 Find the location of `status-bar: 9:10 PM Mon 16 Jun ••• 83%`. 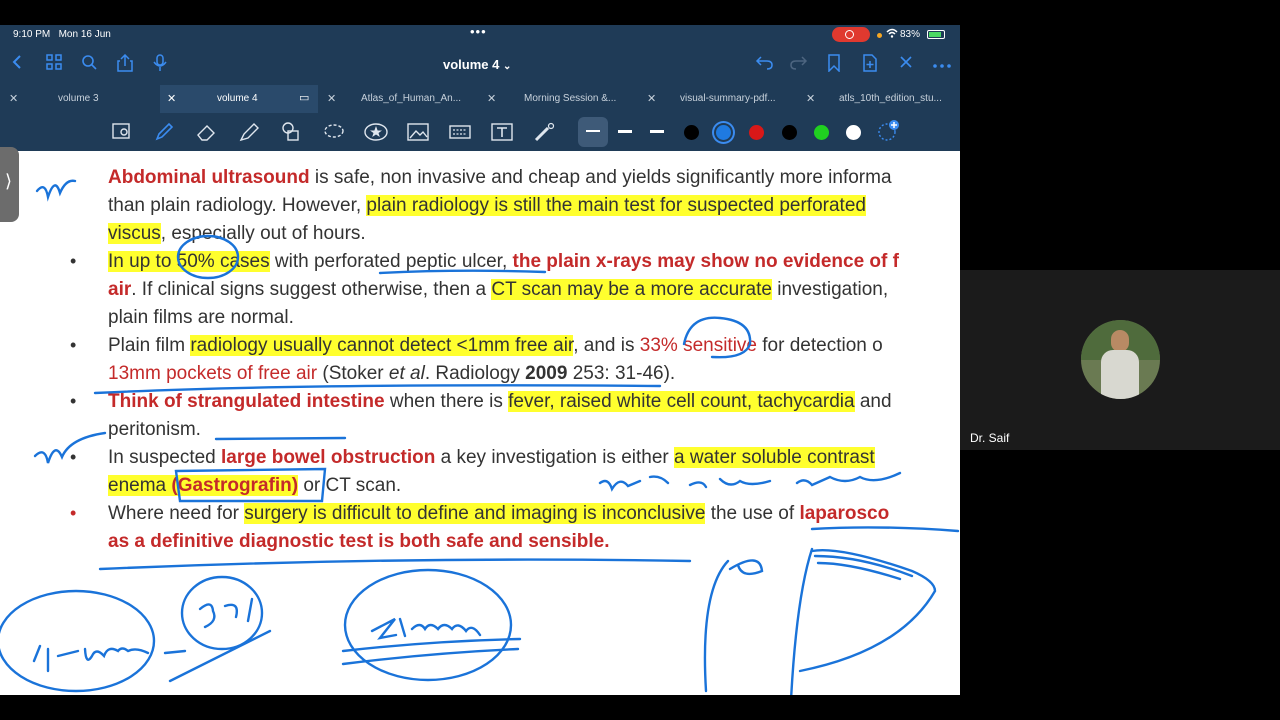

status-bar: 9:10 PM Mon 16 Jun ••• 83% is located at coordinates (480, 35).